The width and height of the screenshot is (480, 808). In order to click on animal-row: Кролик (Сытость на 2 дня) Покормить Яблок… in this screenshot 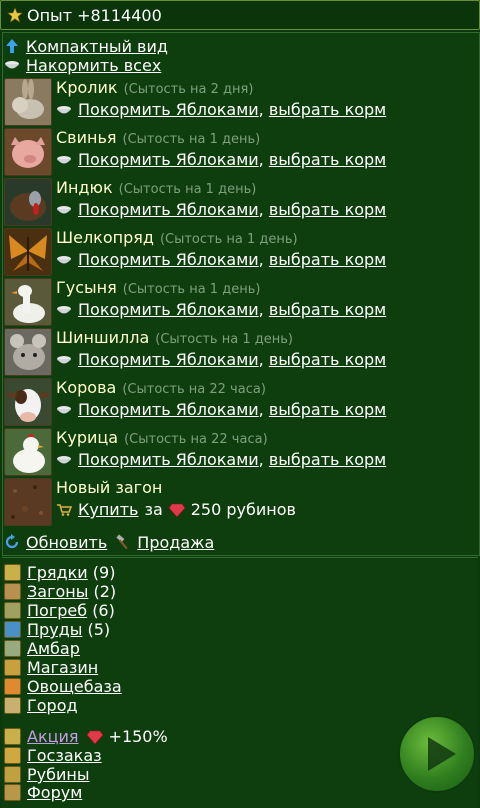, I will do `click(239, 102)`.